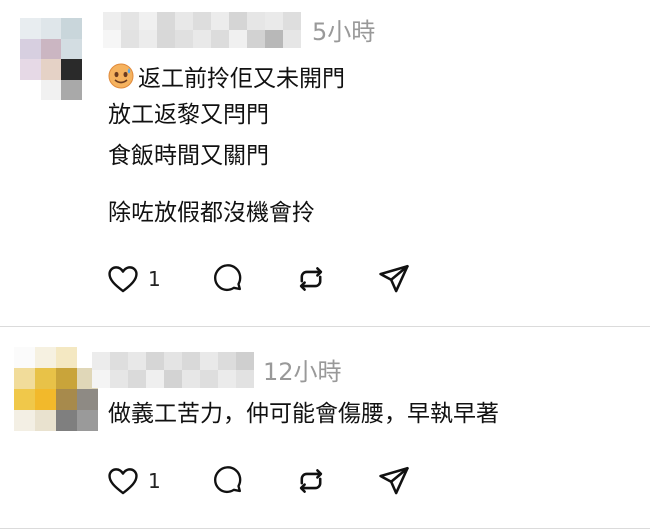 Image resolution: width=650 pixels, height=532 pixels. Describe the element at coordinates (343, 32) in the screenshot. I see `timestamp: 5小時` at that location.